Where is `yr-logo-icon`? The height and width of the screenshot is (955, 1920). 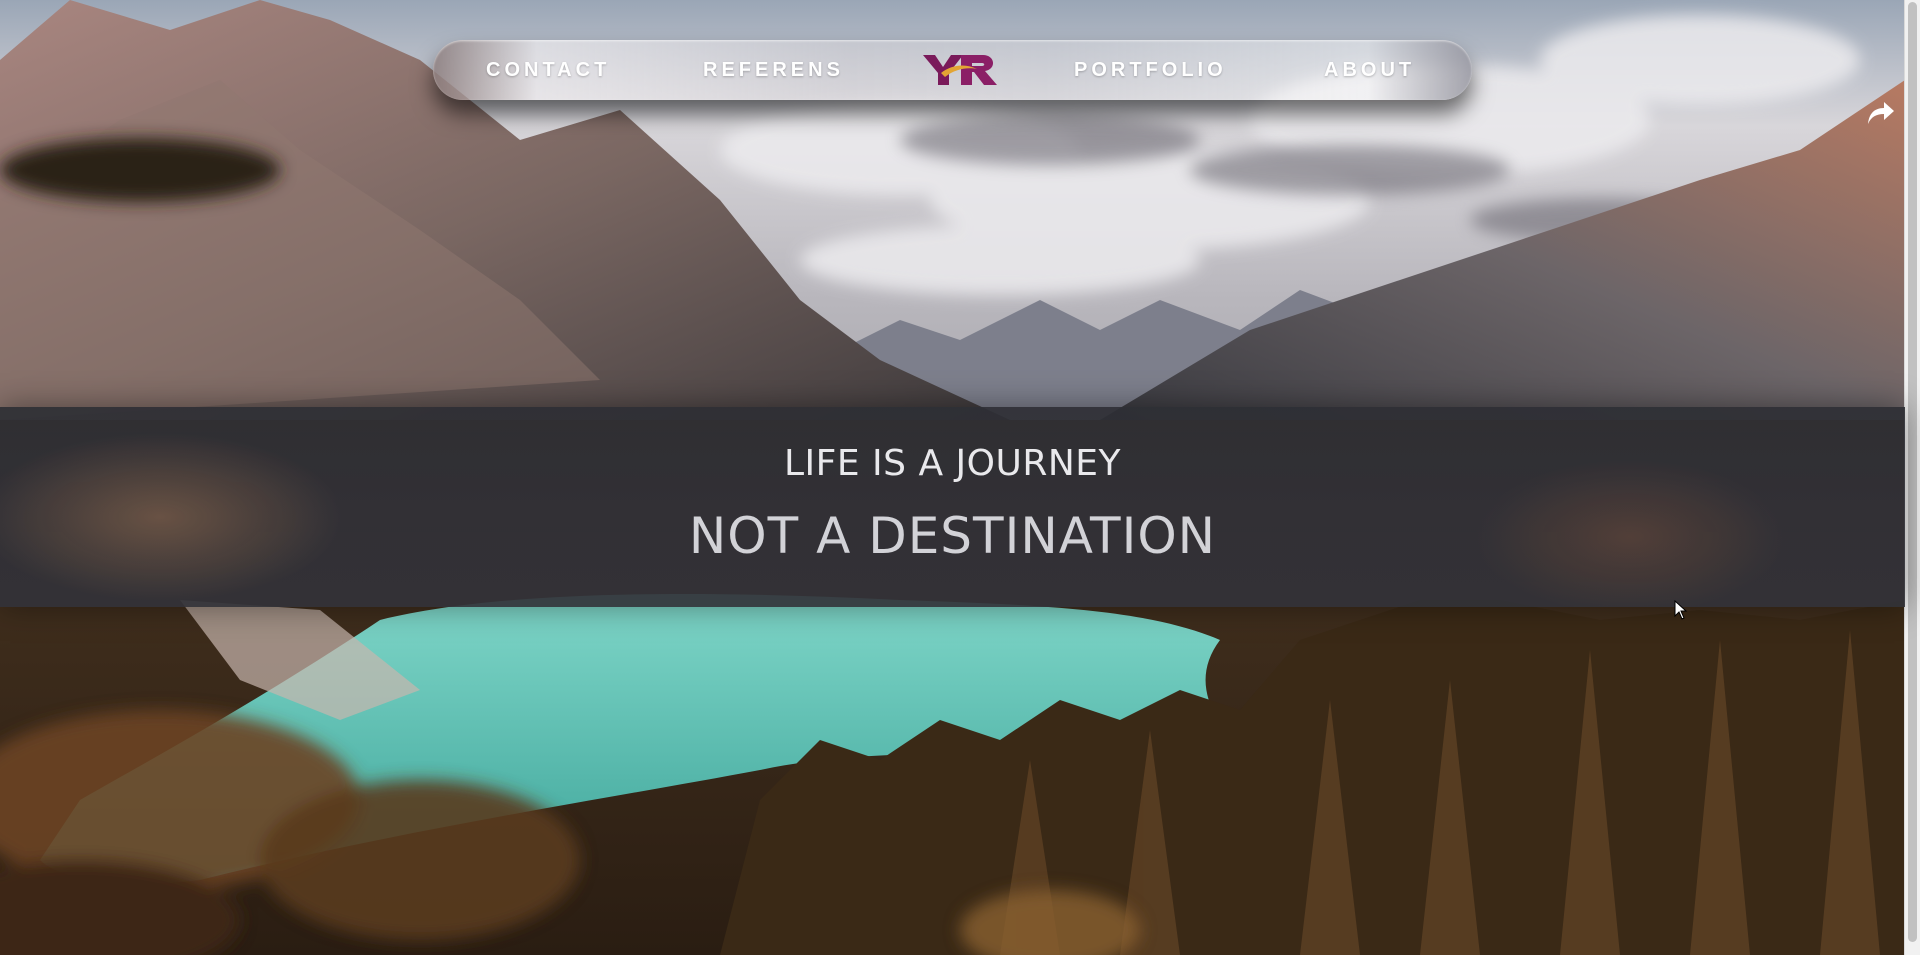
yr-logo-icon is located at coordinates (960, 70).